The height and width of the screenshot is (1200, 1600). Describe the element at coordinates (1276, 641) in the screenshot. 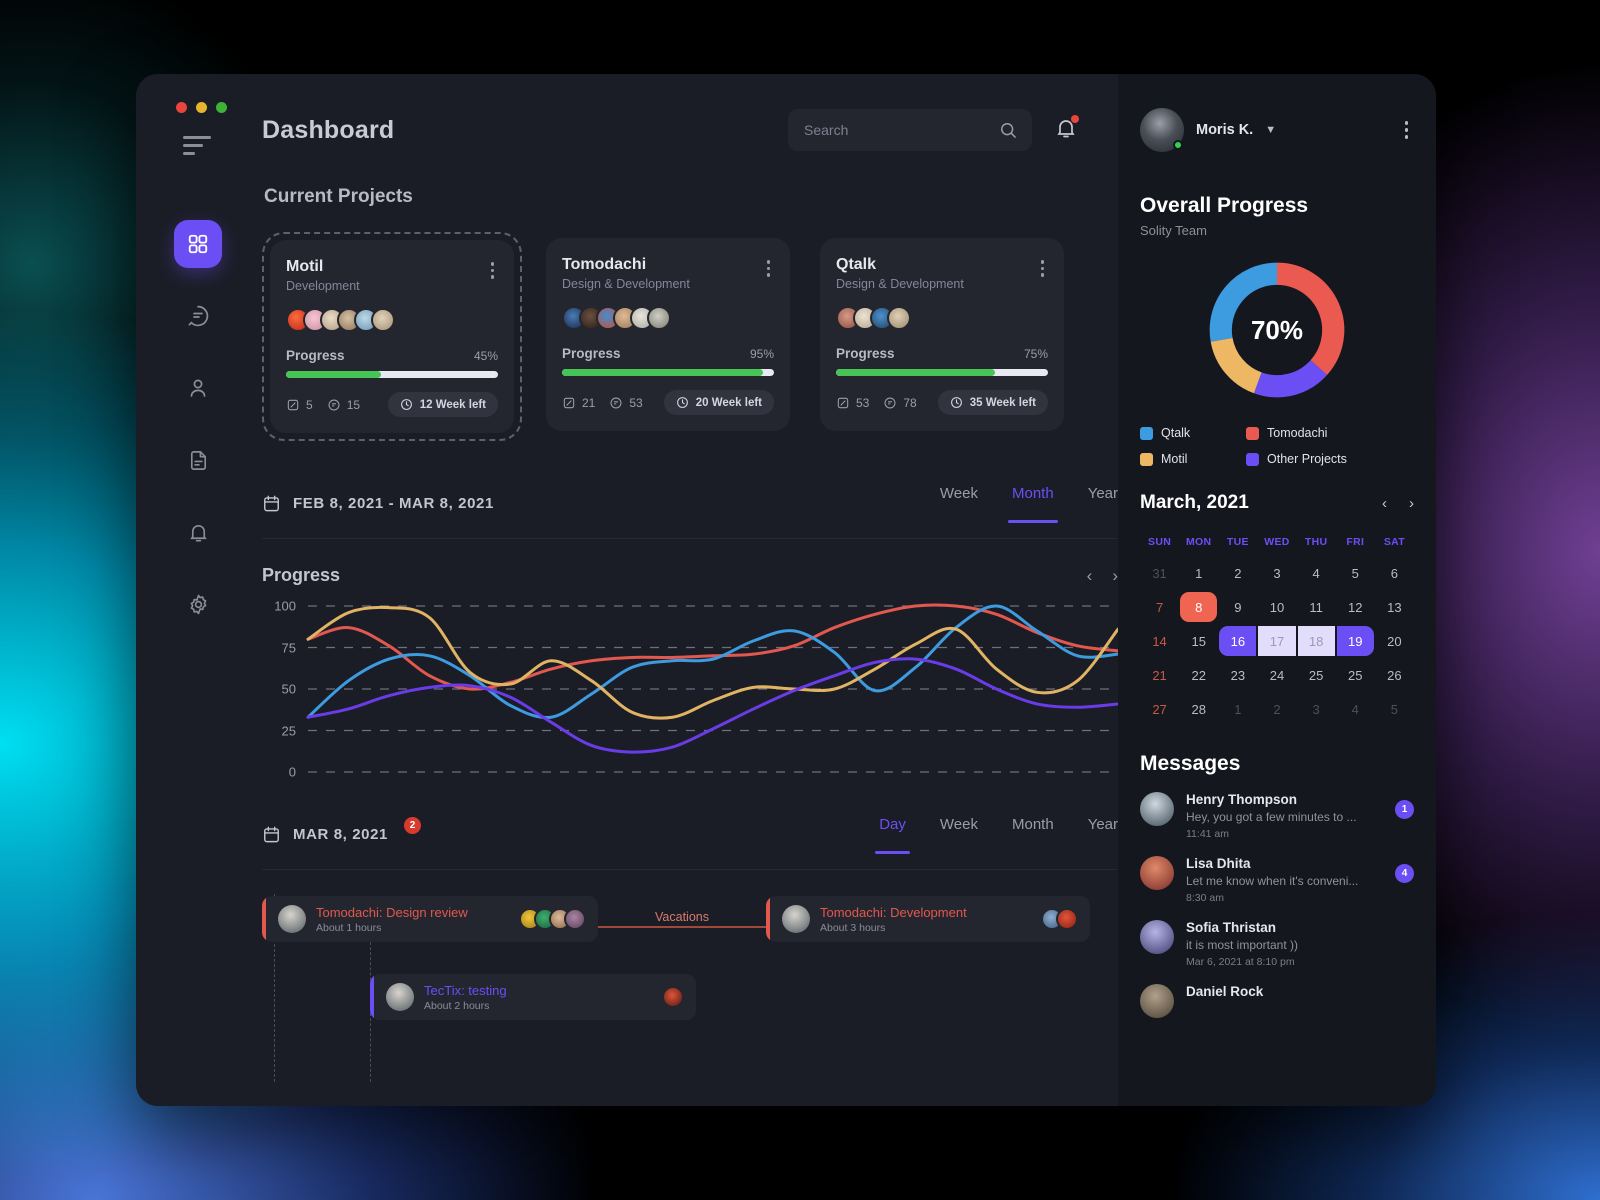

I see `calendar-day: 17` at that location.